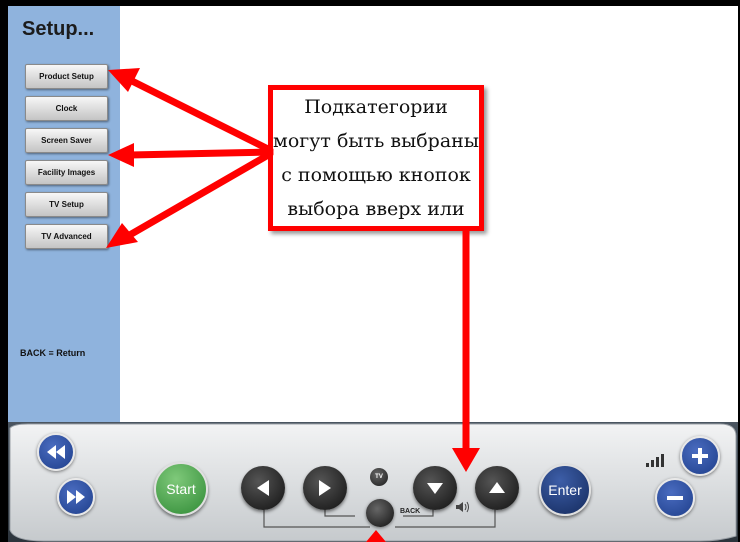 The height and width of the screenshot is (542, 740). I want to click on left-button, so click(263, 488).